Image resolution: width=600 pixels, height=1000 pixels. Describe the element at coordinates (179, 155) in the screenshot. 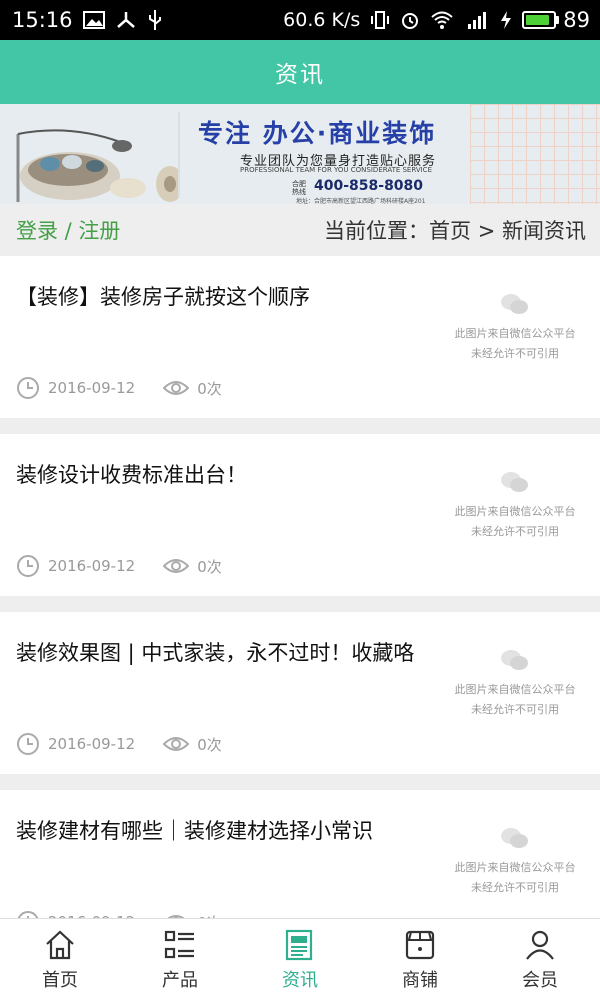

I see `banner-divider` at that location.